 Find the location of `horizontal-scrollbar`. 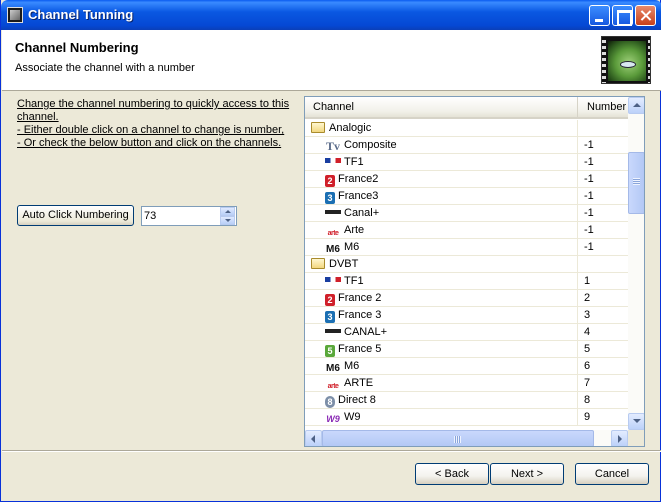

horizontal-scrollbar is located at coordinates (466, 438).